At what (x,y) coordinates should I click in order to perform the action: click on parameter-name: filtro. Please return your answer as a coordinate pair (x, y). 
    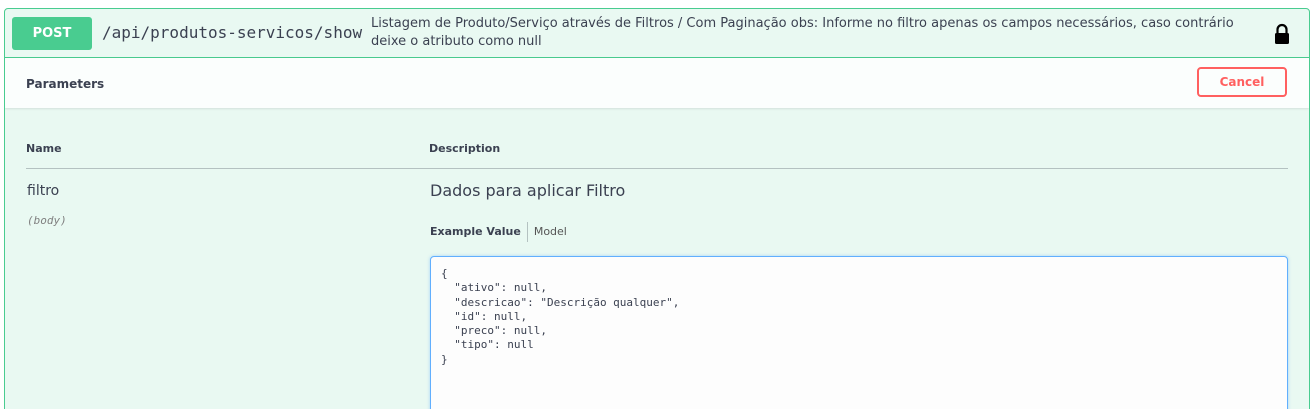
    Looking at the image, I should click on (43, 191).